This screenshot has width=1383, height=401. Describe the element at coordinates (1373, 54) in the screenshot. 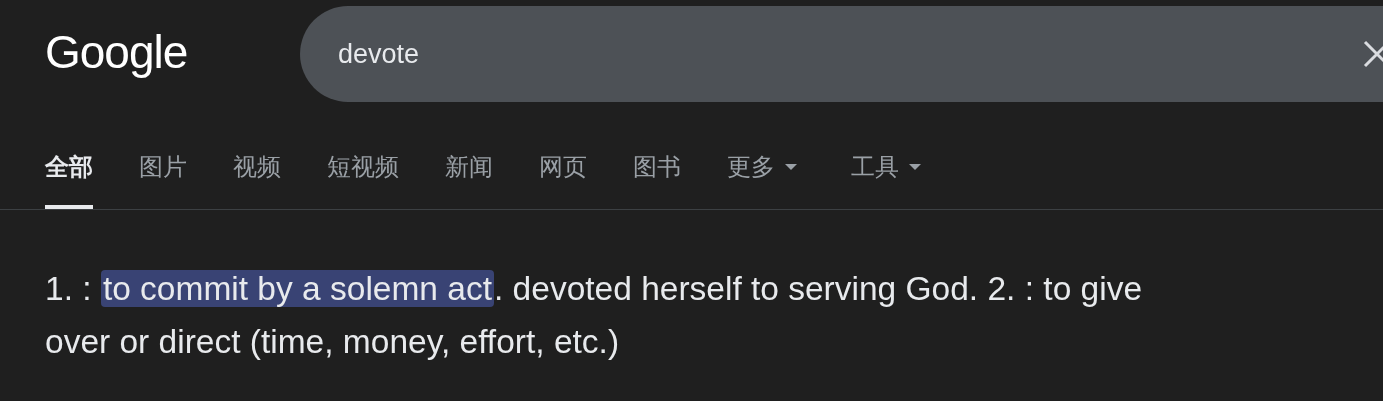

I see `close-icon` at that location.